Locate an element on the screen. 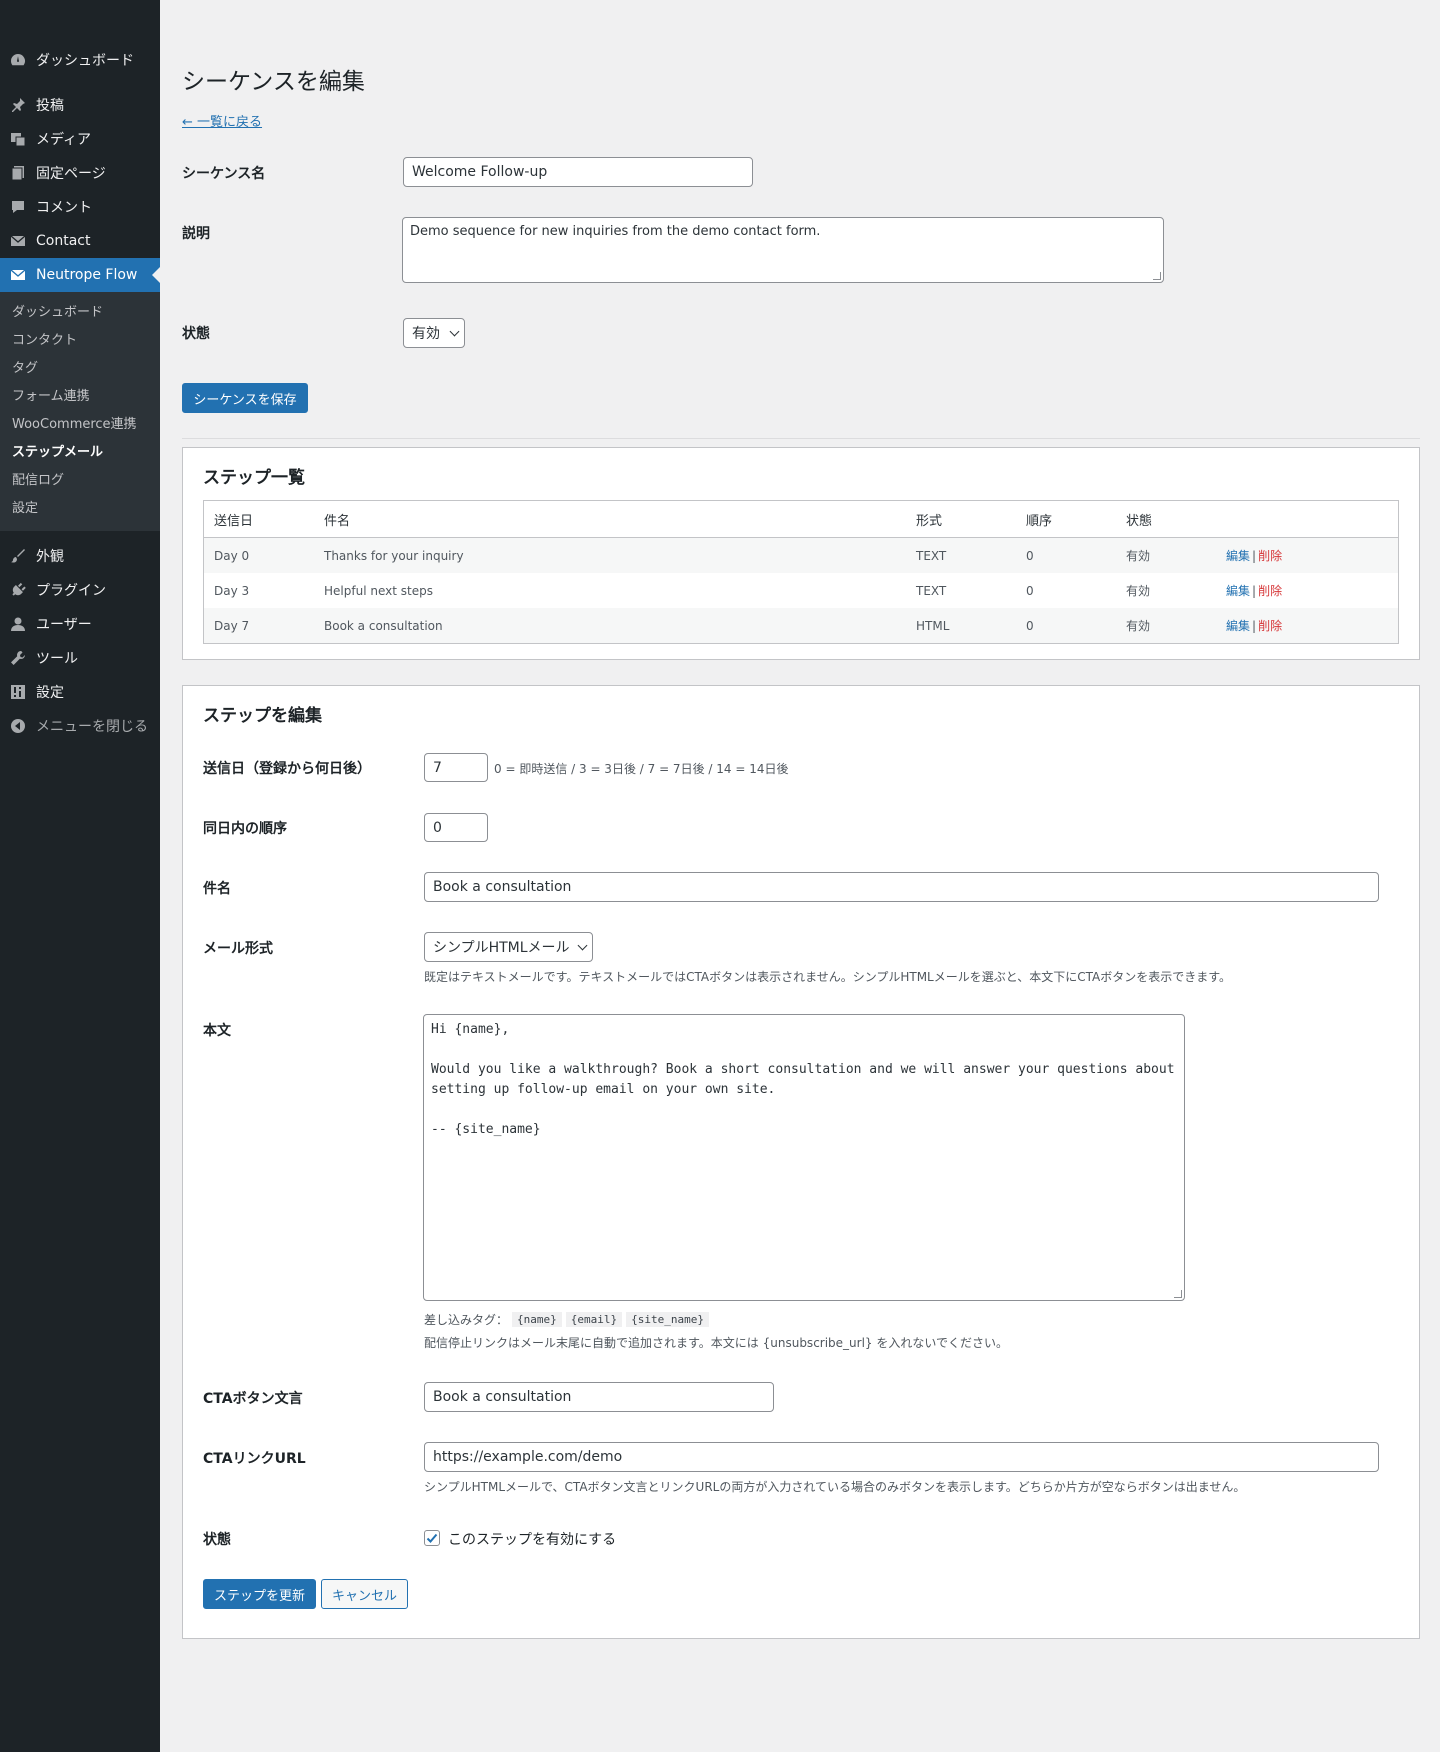  cell-subject: Helpful next steps is located at coordinates (378, 590).